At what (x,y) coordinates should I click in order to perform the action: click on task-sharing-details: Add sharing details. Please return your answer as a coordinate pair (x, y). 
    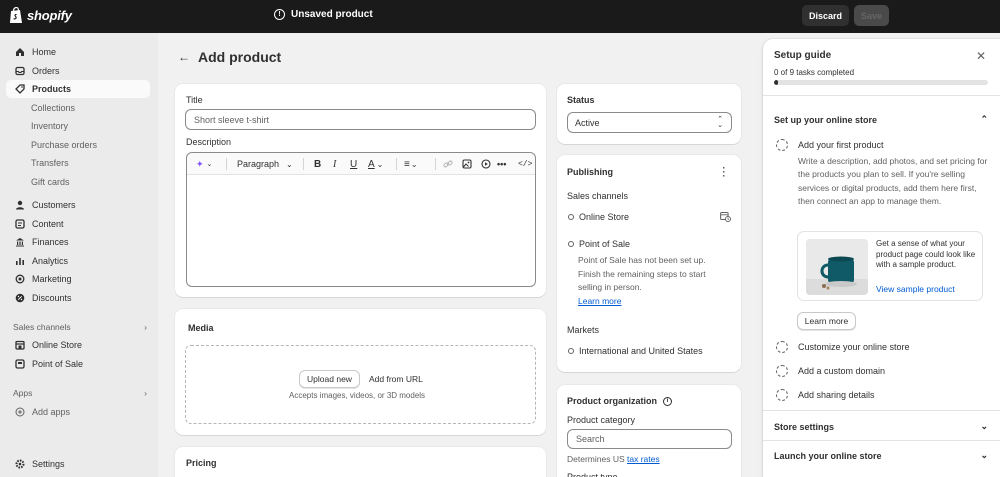
    Looking at the image, I should click on (825, 395).